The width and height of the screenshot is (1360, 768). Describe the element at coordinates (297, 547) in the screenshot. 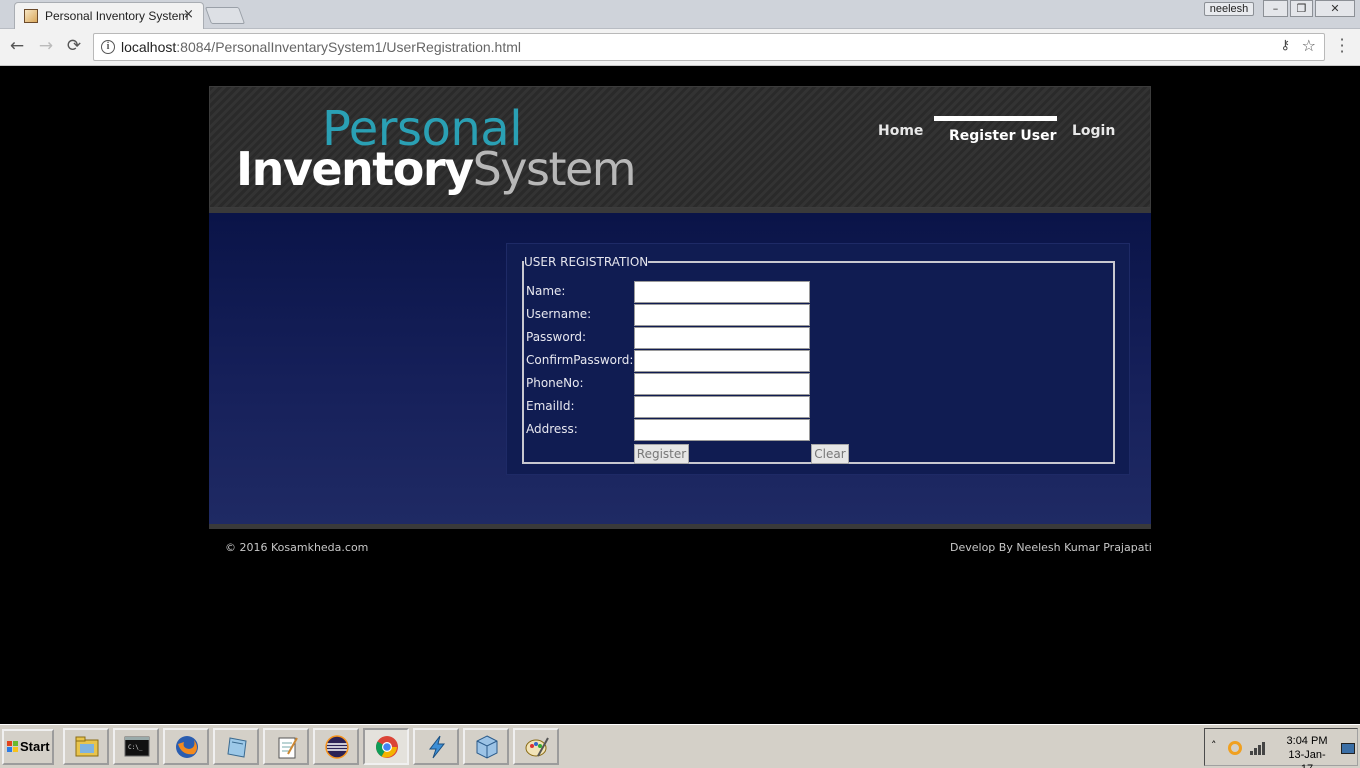

I see `footer-copyright: © 2016 Kosamkheda.com` at that location.